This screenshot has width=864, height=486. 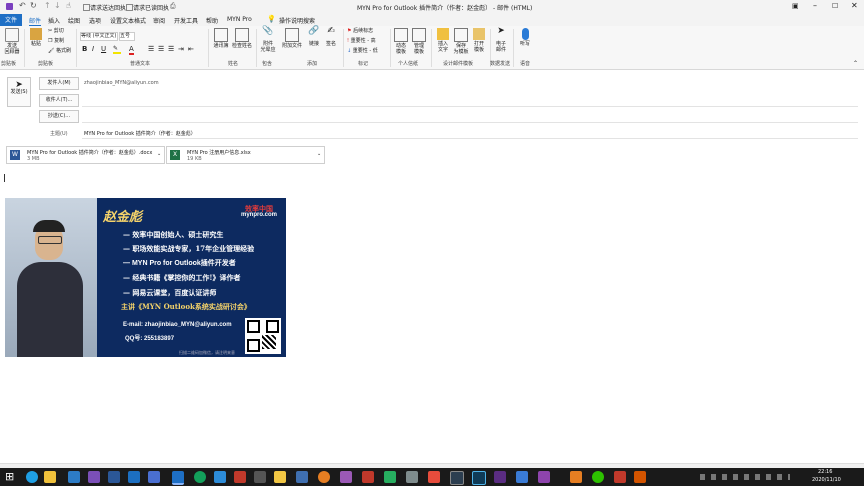 What do you see at coordinates (22, 5) in the screenshot?
I see `undo-icon: ↶` at bounding box center [22, 5].